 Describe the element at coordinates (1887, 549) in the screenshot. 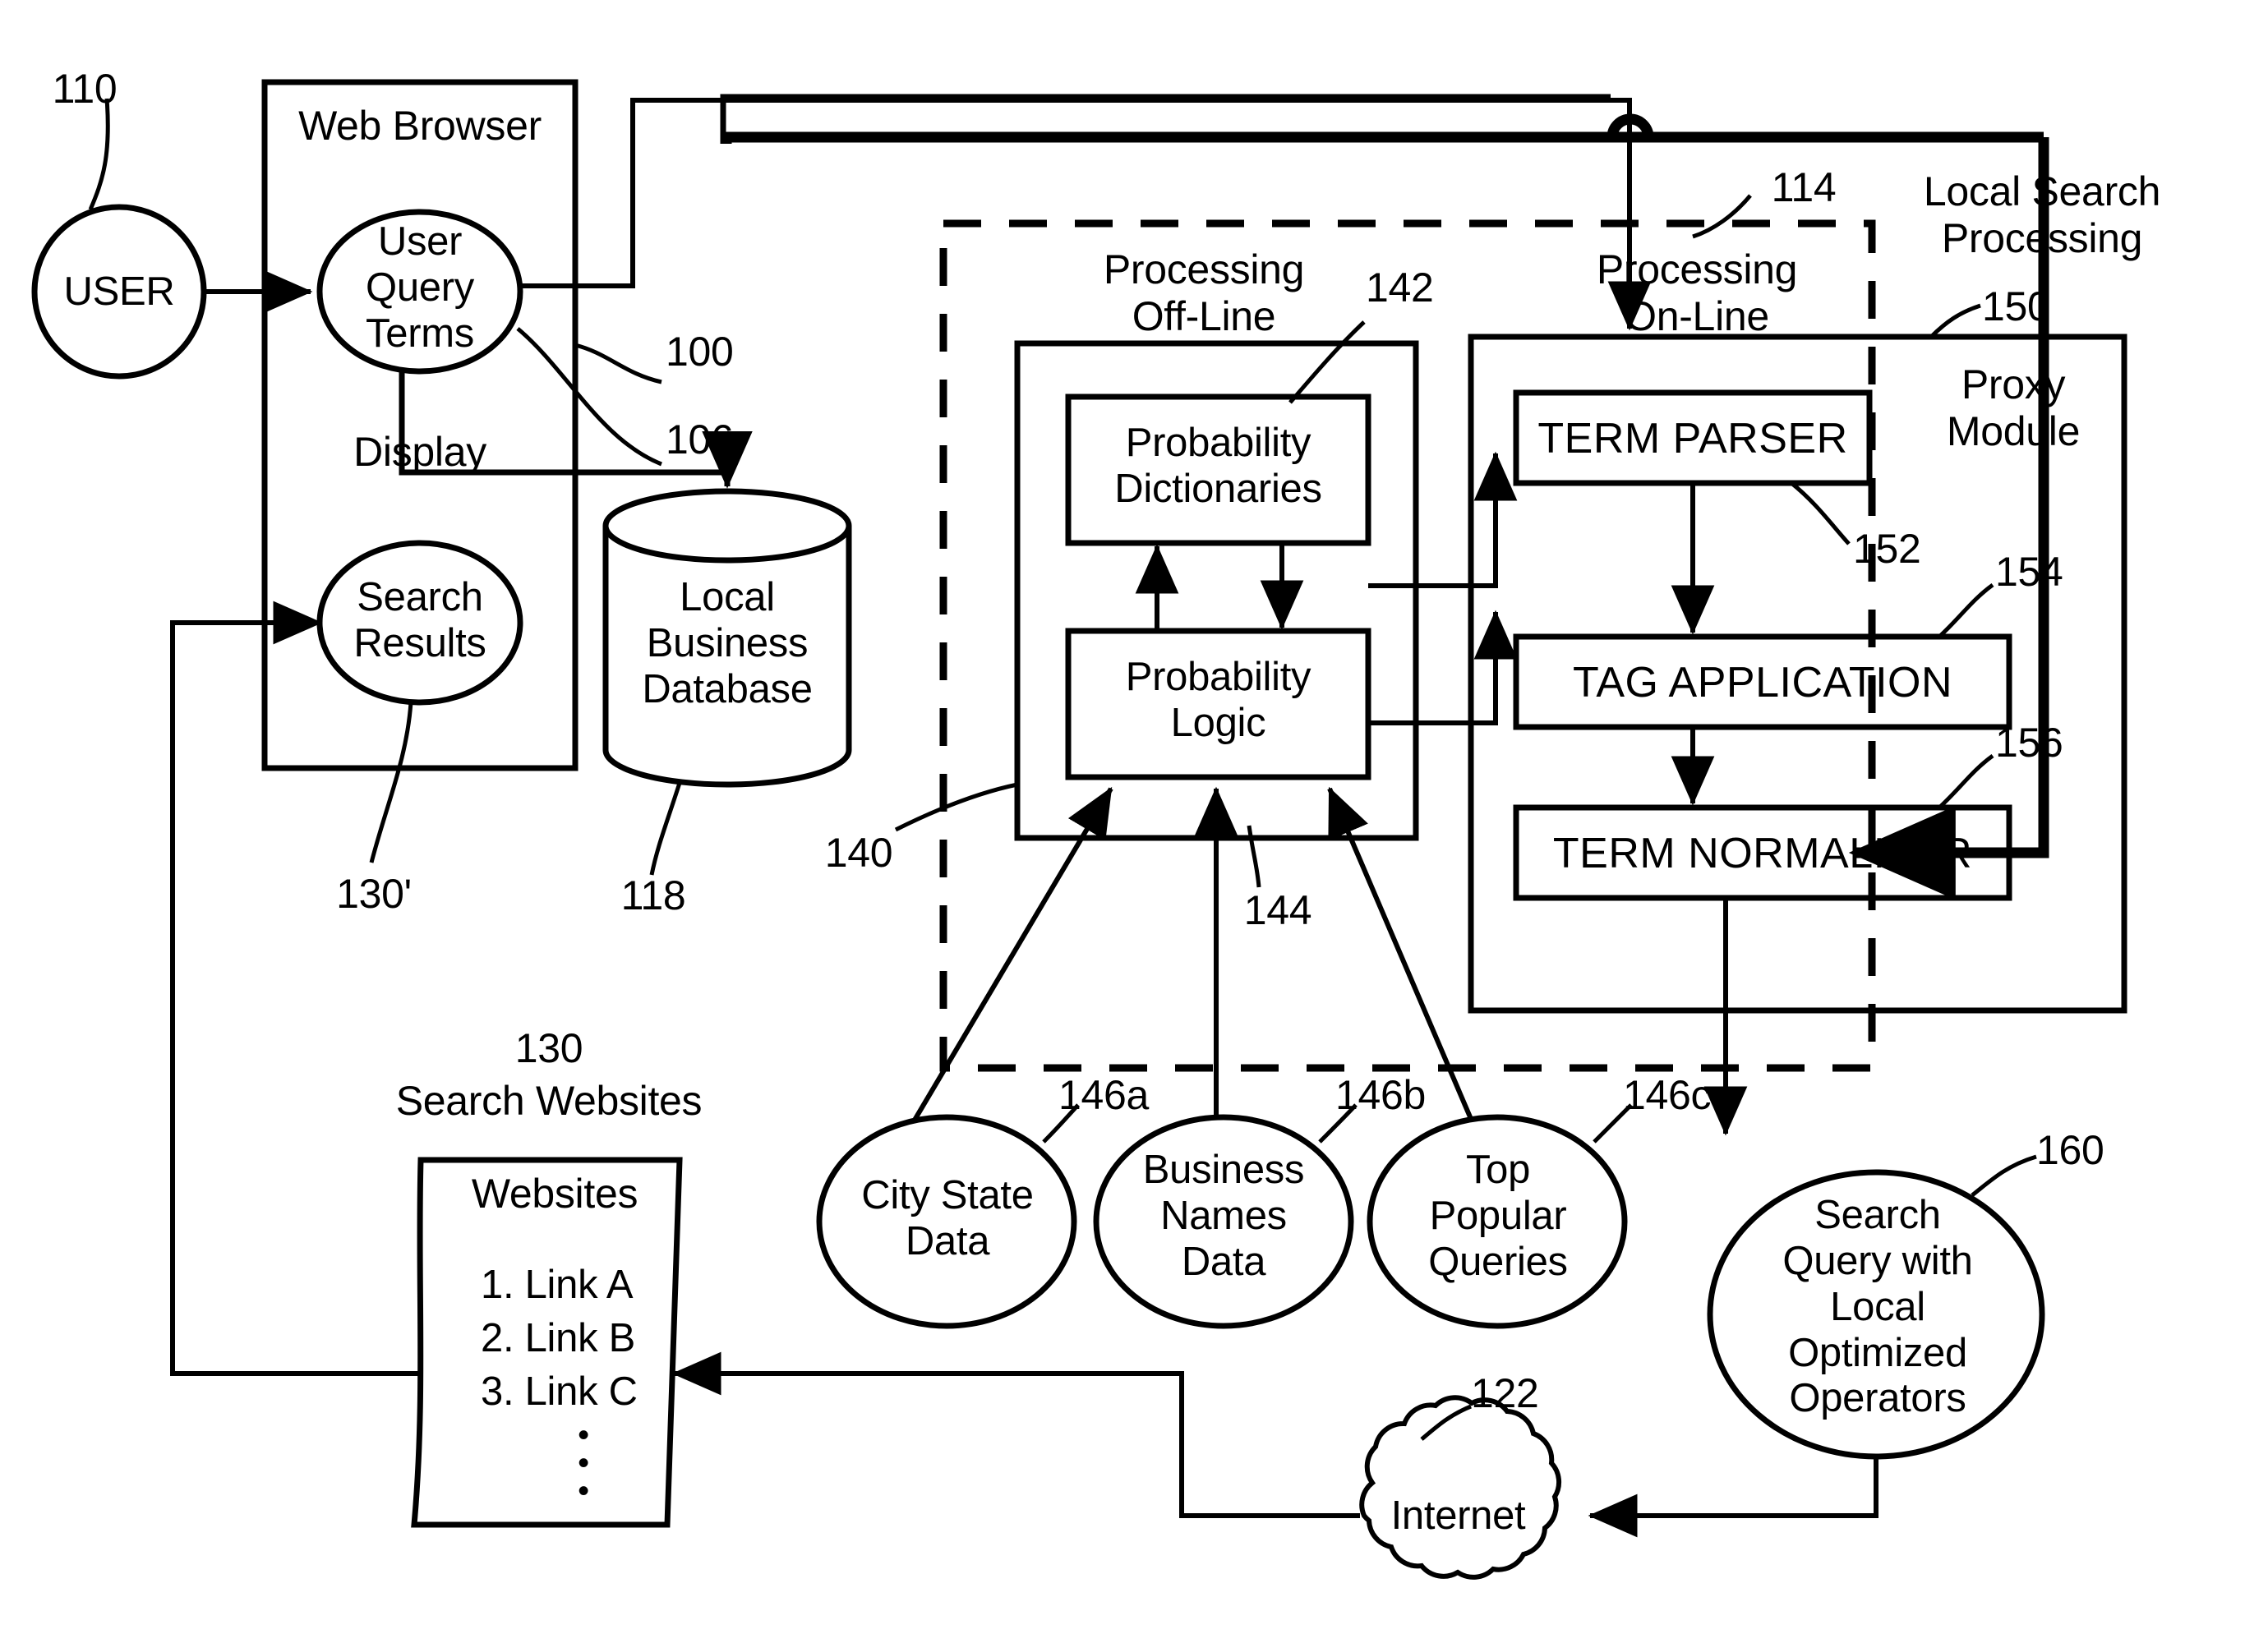

I see `ref-152: 152` at that location.